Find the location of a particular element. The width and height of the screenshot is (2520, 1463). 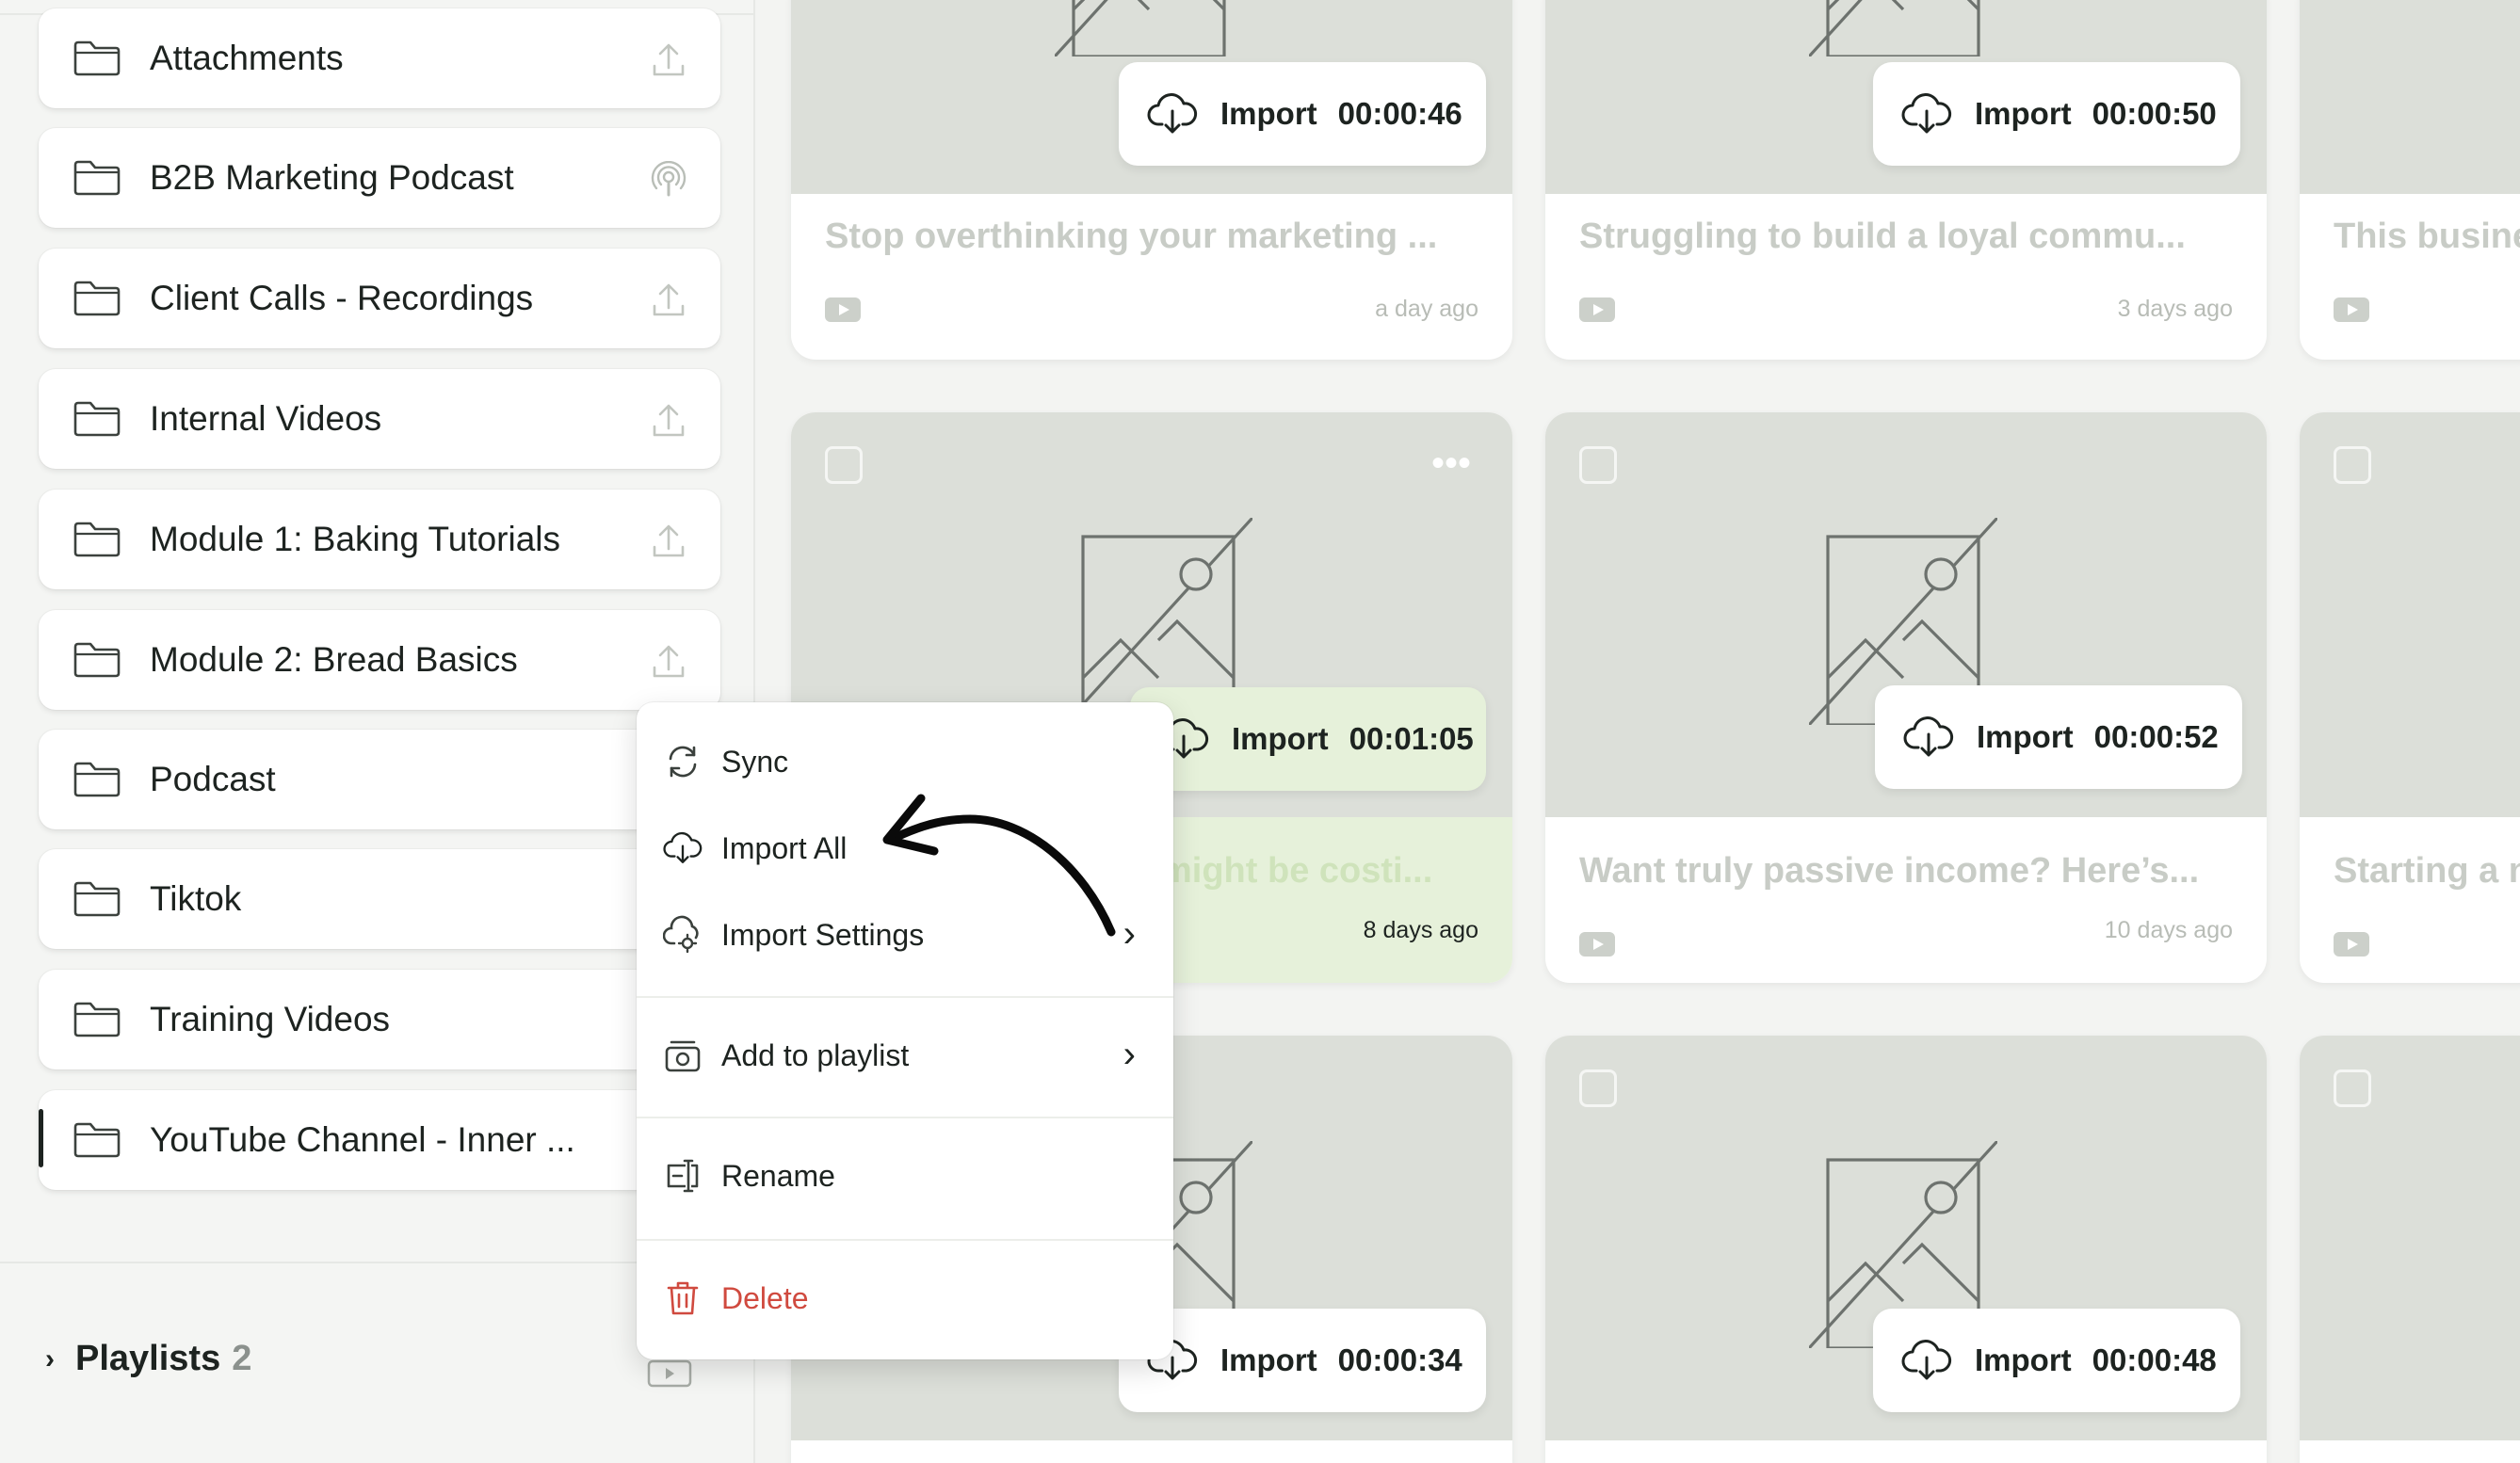

sync-icon is located at coordinates (683, 762).